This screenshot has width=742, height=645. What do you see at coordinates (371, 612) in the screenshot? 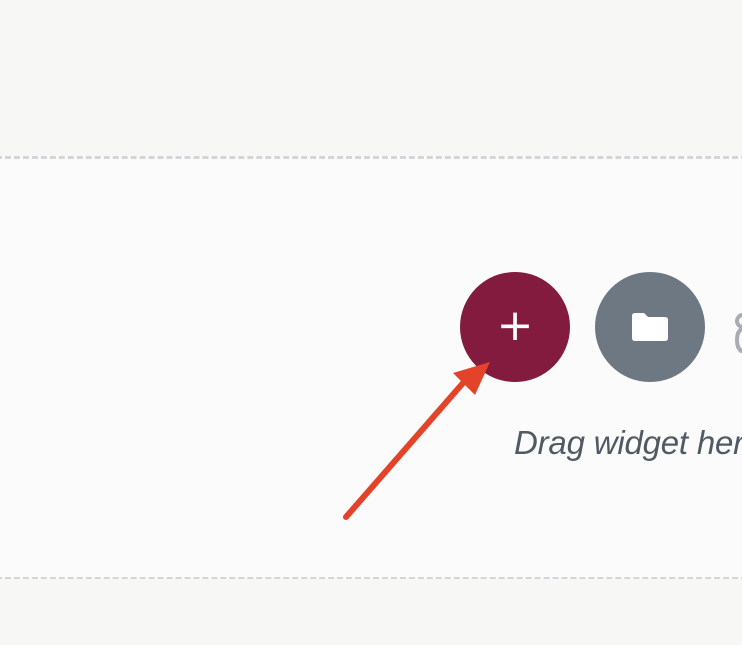
I see `section-below` at bounding box center [371, 612].